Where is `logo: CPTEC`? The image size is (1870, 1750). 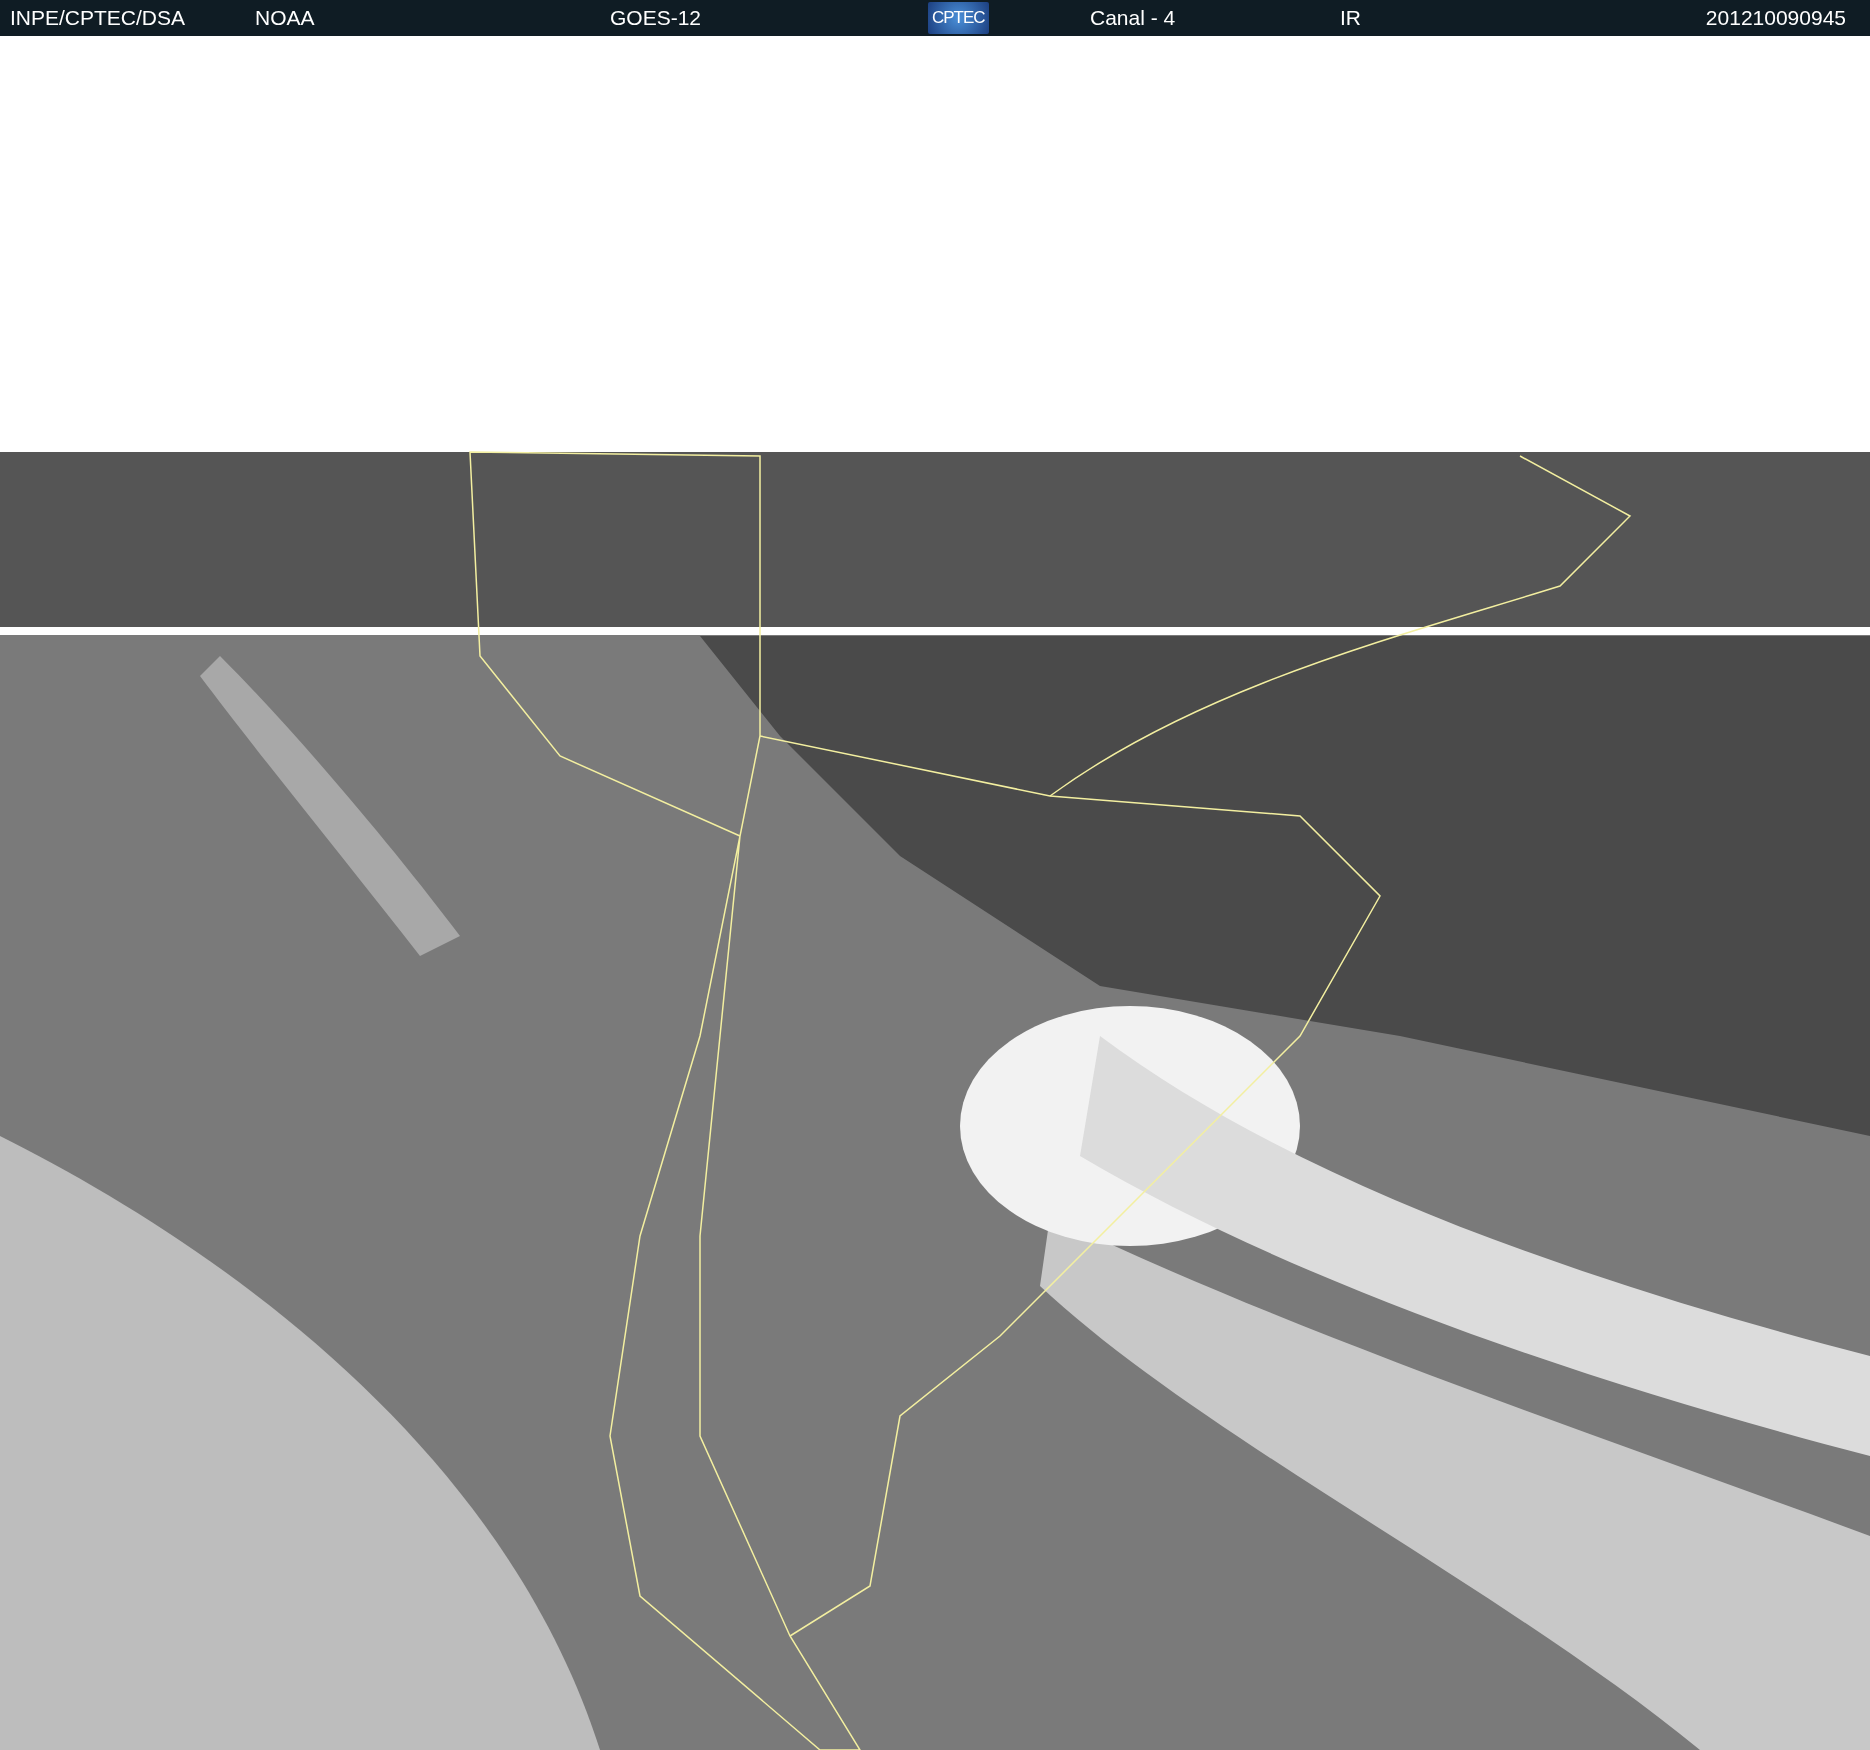
logo: CPTEC is located at coordinates (958, 18).